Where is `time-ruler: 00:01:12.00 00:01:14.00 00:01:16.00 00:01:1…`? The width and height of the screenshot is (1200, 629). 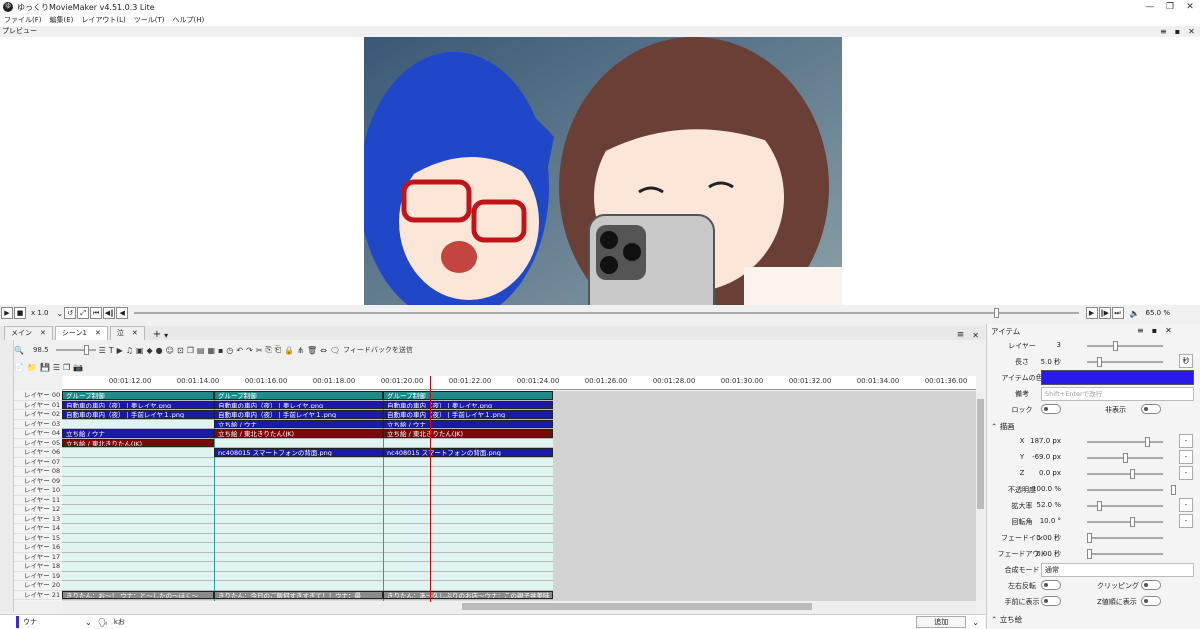
time-ruler: 00:01:12.00 00:01:14.00 00:01:16.00 00:01:1… is located at coordinates (519, 383).